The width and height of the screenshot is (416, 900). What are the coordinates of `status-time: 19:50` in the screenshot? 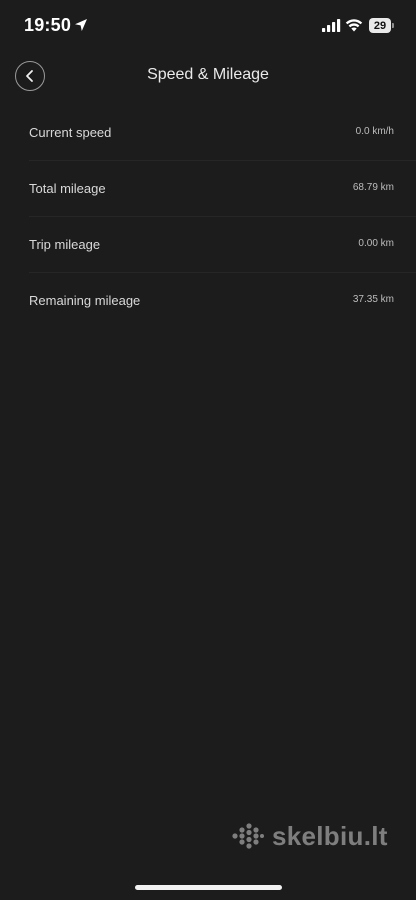 It's located at (48, 25).